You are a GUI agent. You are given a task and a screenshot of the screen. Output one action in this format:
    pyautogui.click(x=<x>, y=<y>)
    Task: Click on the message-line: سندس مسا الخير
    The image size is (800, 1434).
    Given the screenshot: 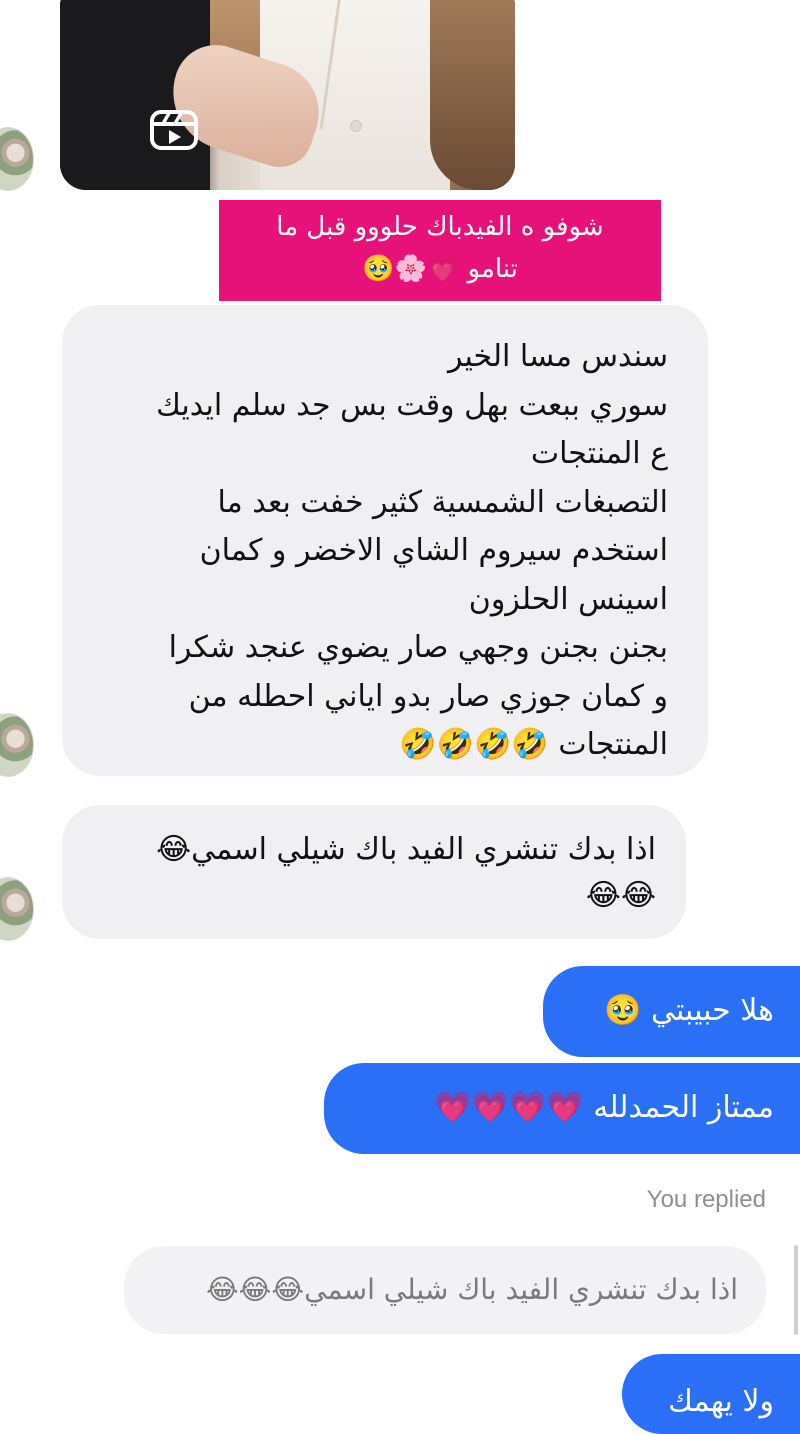 What is the action you would take?
    pyautogui.click(x=557, y=356)
    